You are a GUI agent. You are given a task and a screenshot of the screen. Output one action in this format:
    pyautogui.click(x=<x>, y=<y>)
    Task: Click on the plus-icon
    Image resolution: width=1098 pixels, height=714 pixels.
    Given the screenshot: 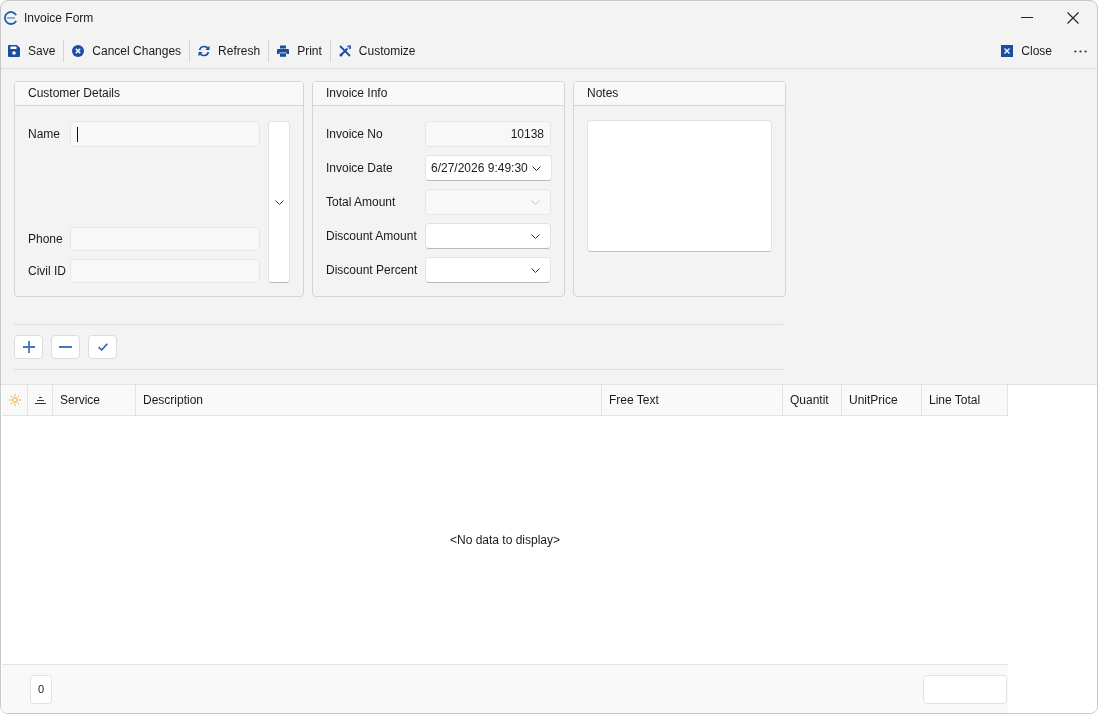 What is the action you would take?
    pyautogui.click(x=28, y=347)
    